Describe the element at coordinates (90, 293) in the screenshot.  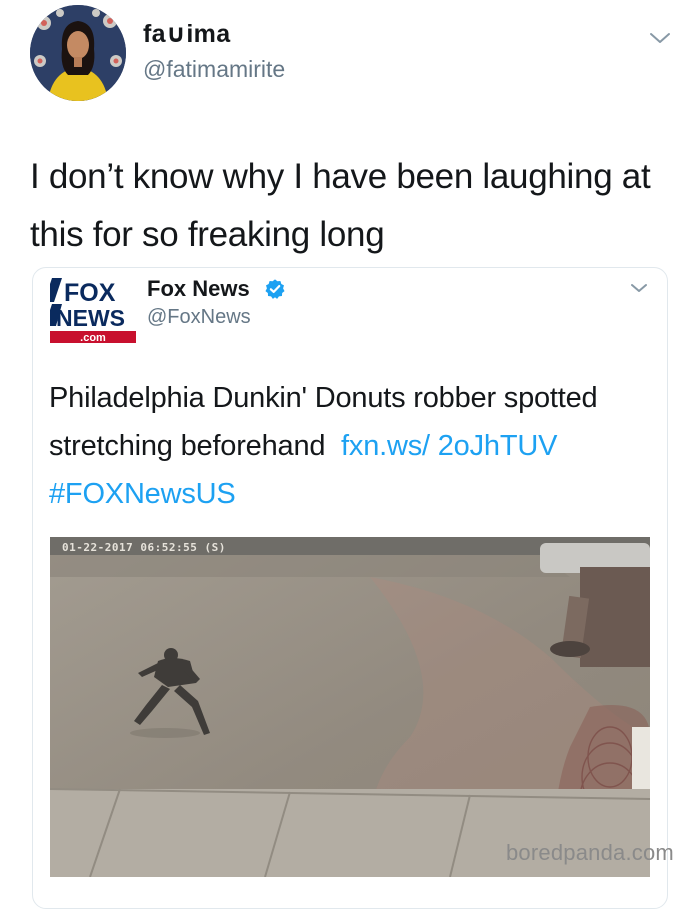
I see `fox-logo-top: FOX` at that location.